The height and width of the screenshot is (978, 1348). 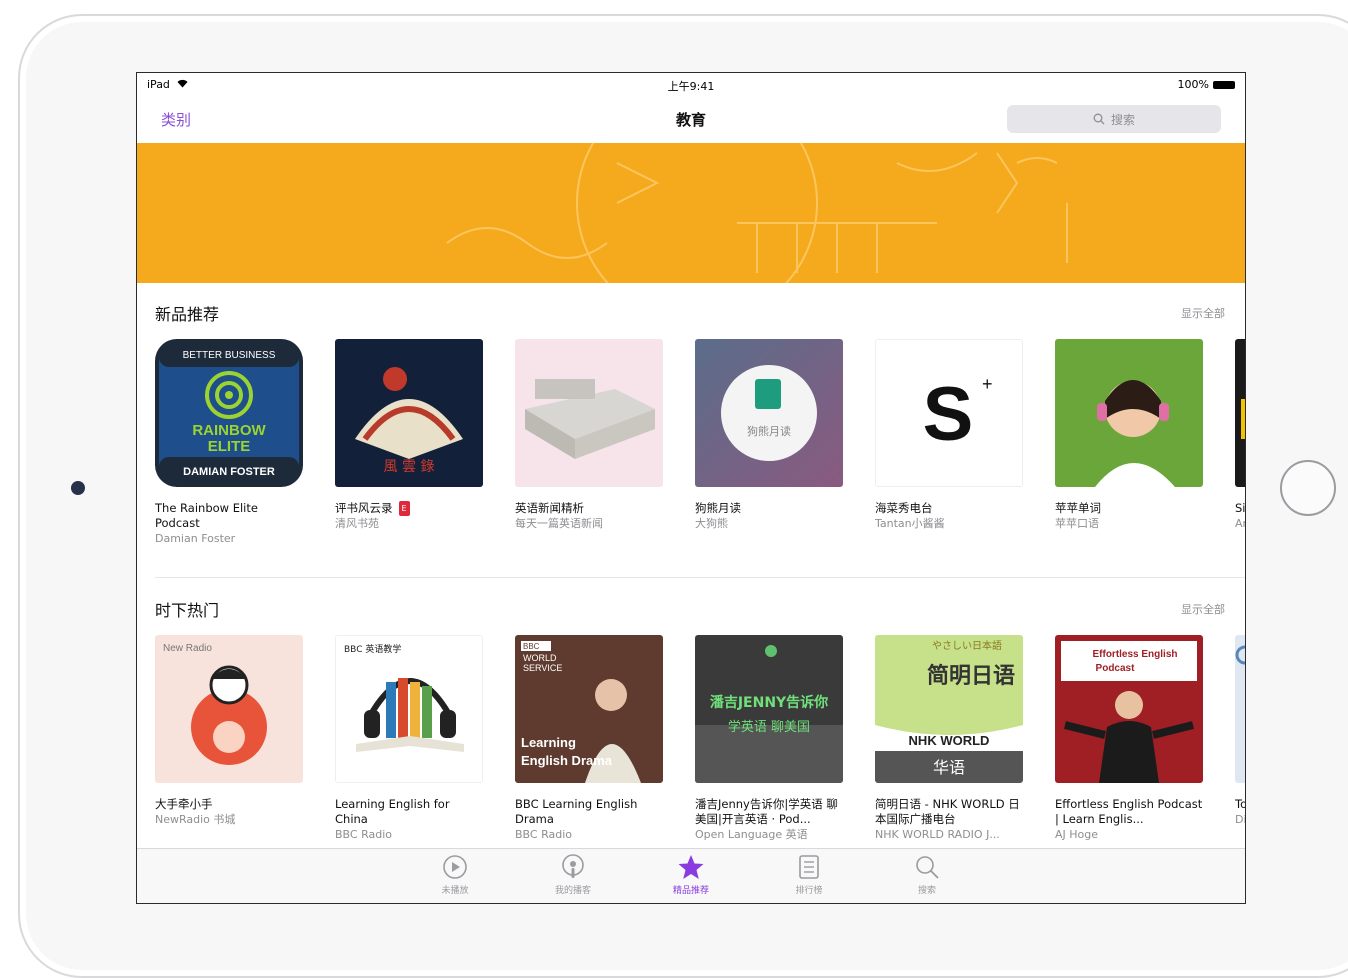 I want to click on tab-label: 未播放, so click(x=455, y=891).